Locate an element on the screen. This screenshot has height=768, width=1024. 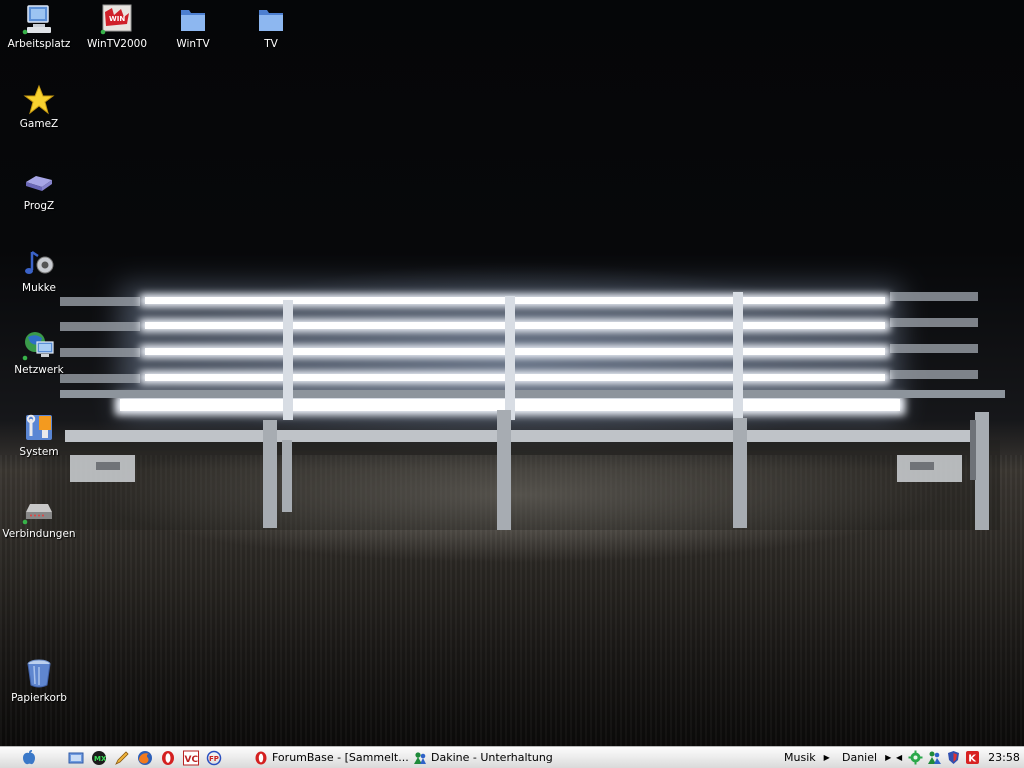
desktop-icon-arbeitsplatz: Arbeitsplatz is located at coordinates (39, 27).